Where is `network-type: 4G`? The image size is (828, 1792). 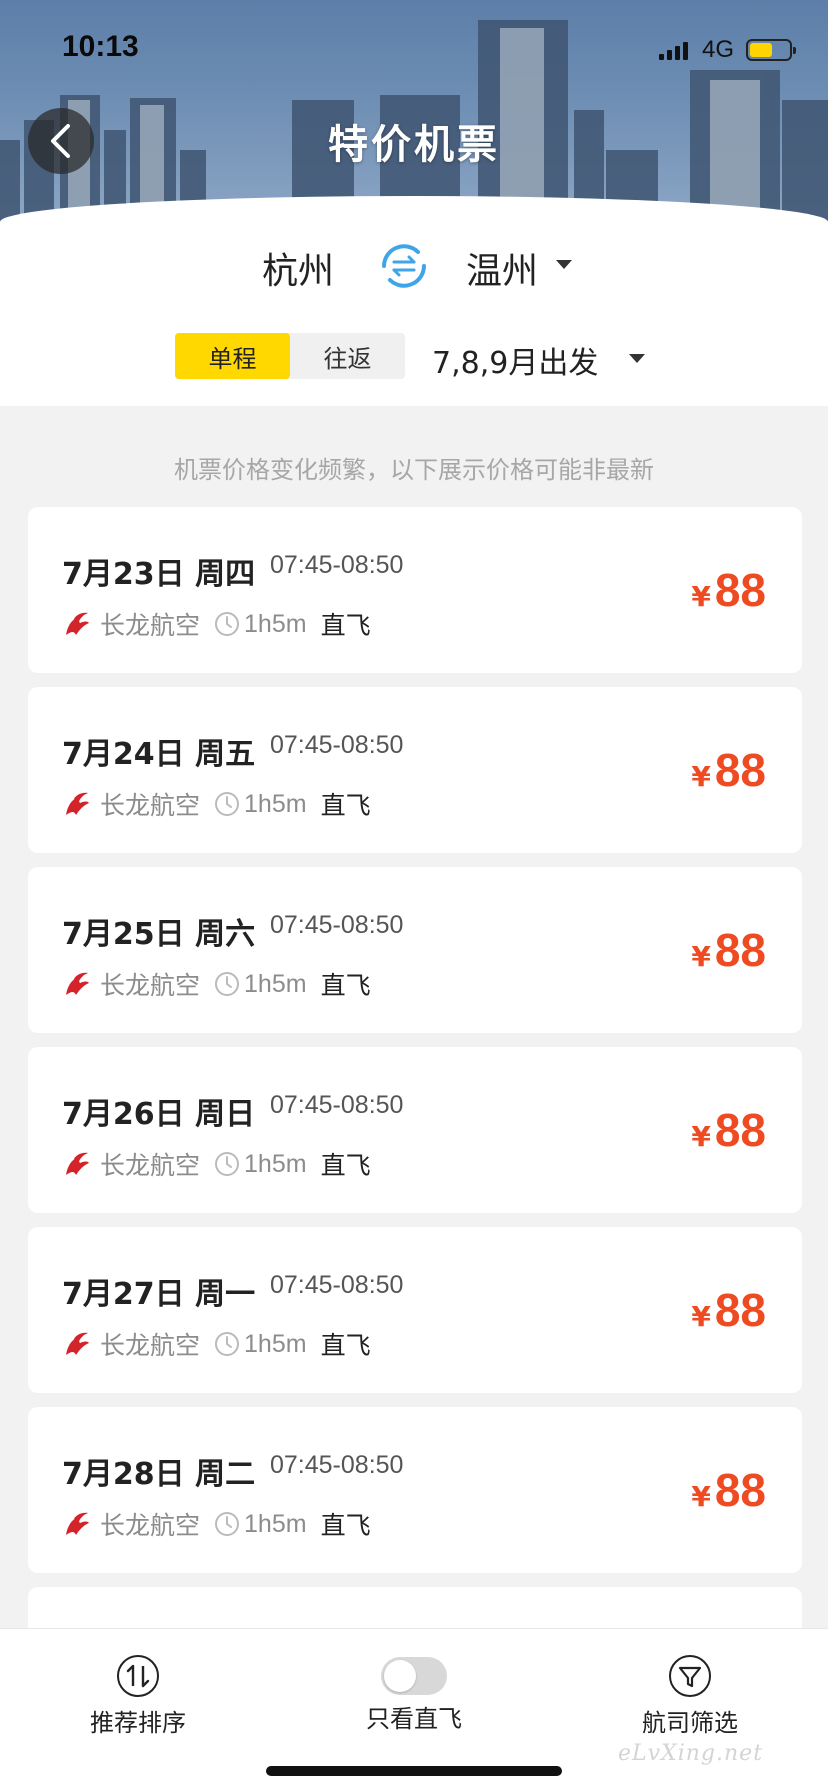 network-type: 4G is located at coordinates (717, 49).